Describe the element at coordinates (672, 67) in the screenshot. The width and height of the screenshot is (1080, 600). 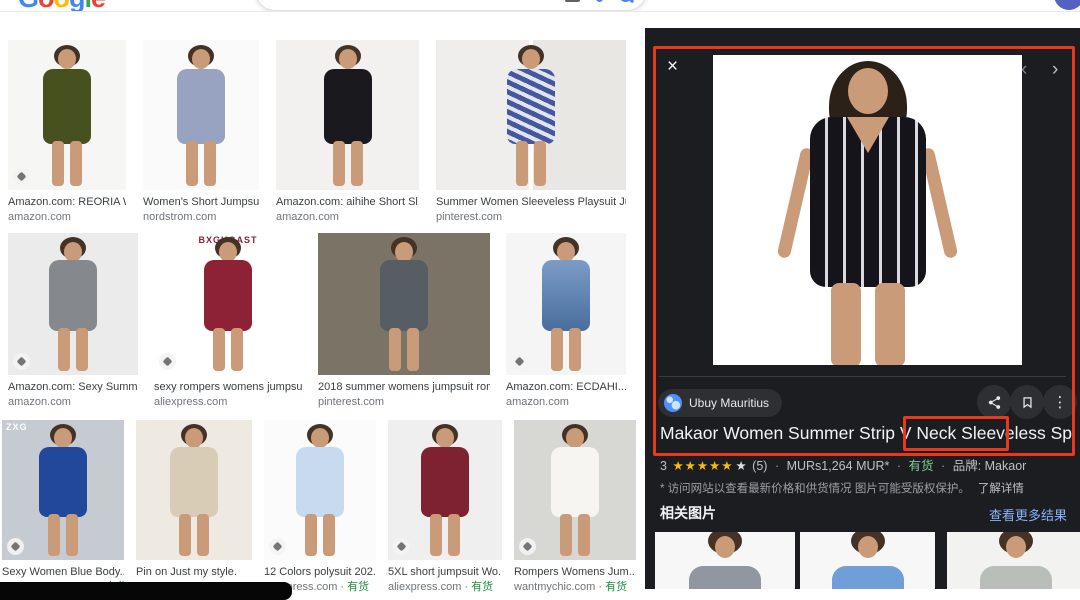
I see `close-icon: ×` at that location.